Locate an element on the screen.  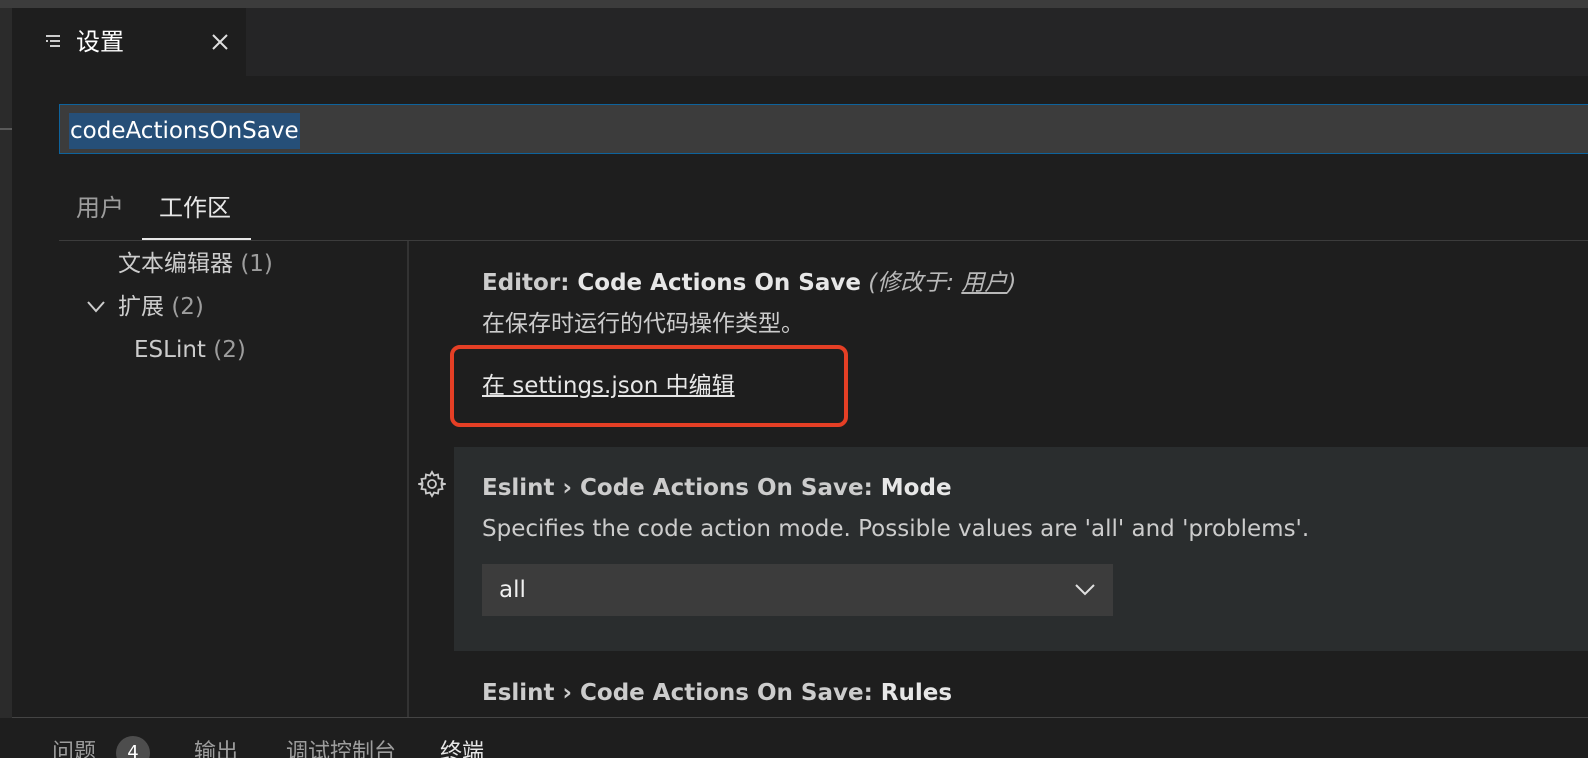
setting-title-eslint-rules: Eslint › Code Actions On Save: Rules is located at coordinates (717, 693).